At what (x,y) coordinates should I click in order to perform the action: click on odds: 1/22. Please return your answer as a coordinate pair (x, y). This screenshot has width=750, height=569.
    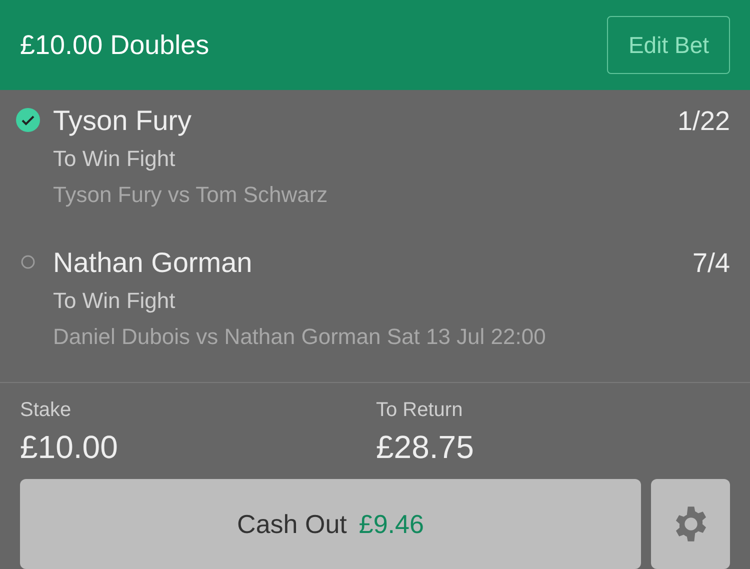
    Looking at the image, I should click on (703, 121).